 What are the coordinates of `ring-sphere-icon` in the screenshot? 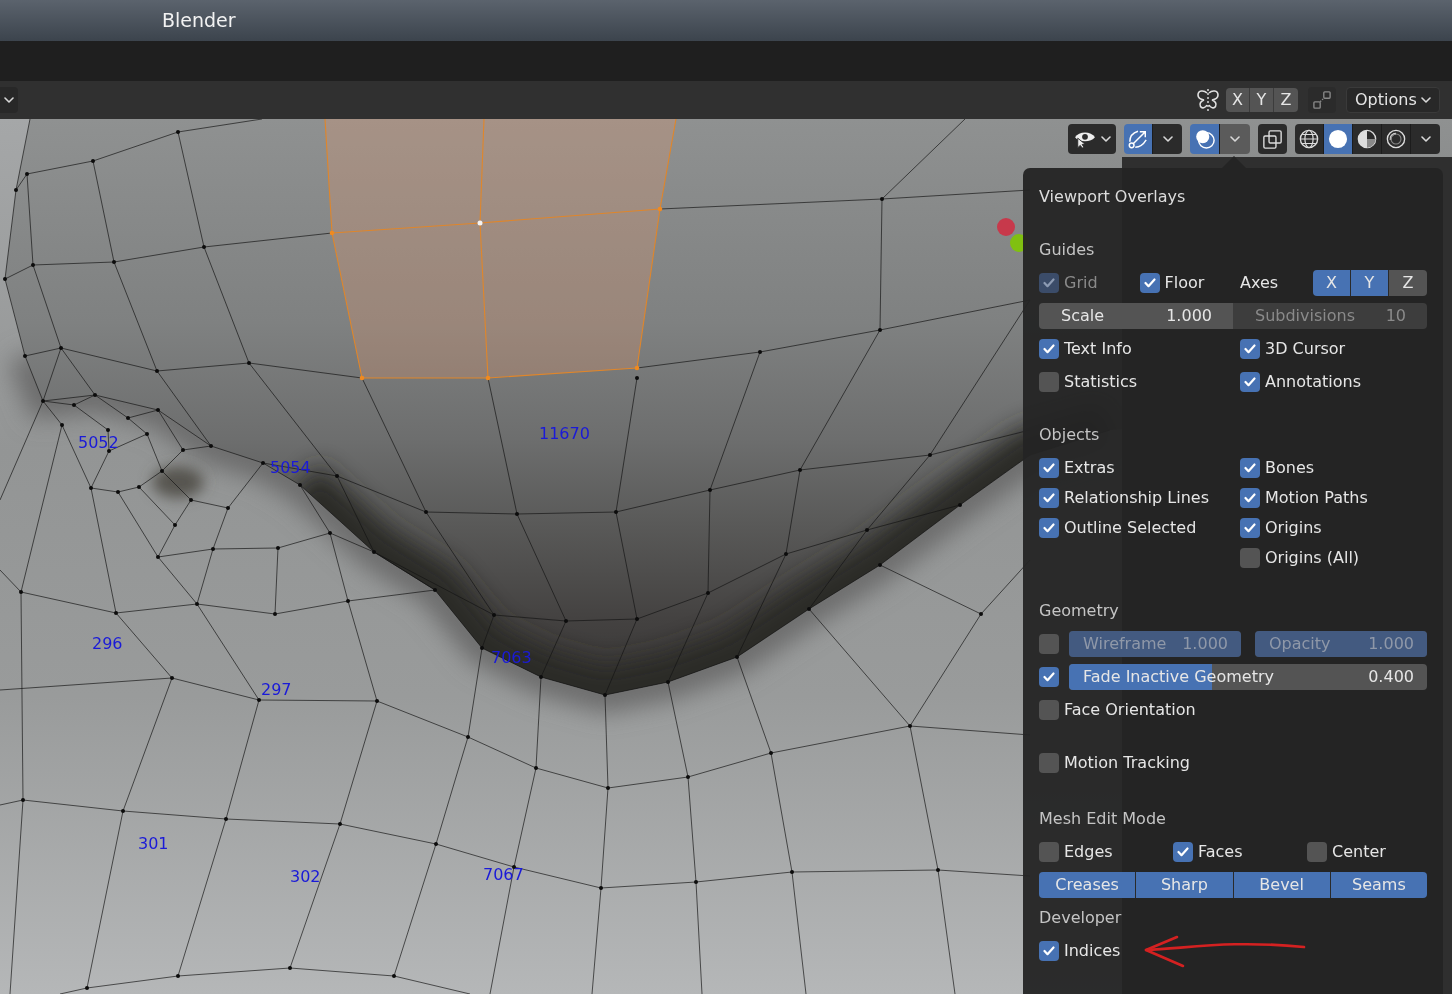 It's located at (1396, 139).